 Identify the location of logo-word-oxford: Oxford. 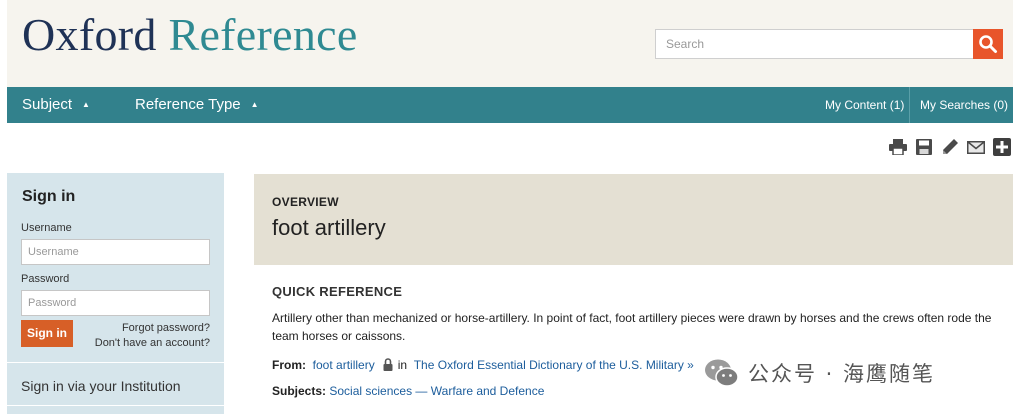
(89, 34).